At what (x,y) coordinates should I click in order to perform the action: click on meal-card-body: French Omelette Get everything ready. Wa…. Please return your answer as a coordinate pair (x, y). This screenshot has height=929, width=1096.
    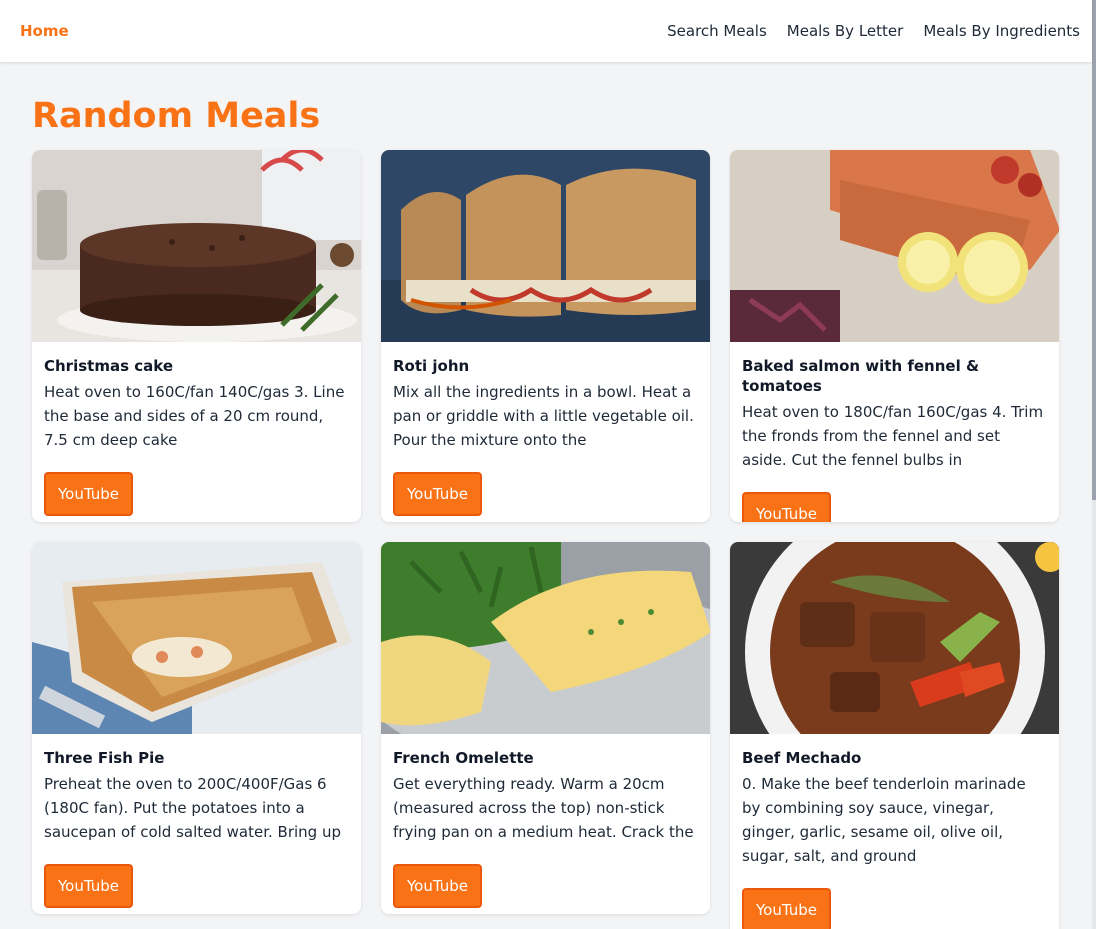
    Looking at the image, I should click on (545, 824).